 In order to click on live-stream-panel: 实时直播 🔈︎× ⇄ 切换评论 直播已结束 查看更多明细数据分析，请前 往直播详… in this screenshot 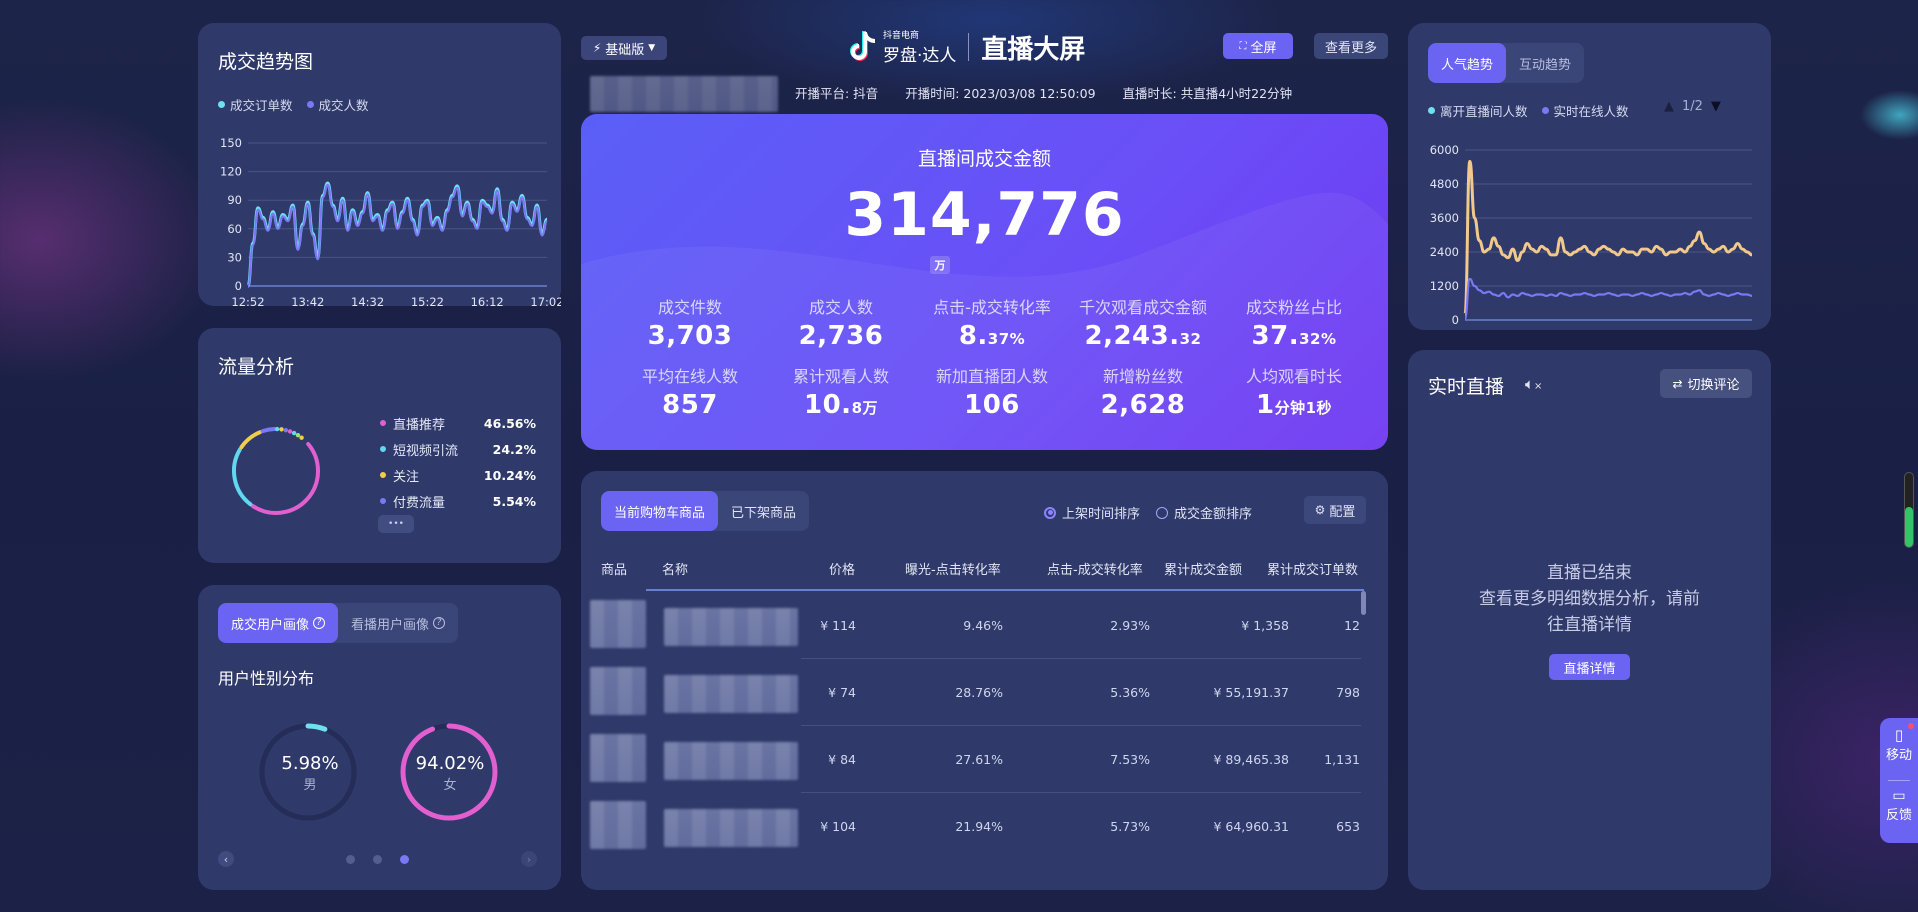, I will do `click(1589, 620)`.